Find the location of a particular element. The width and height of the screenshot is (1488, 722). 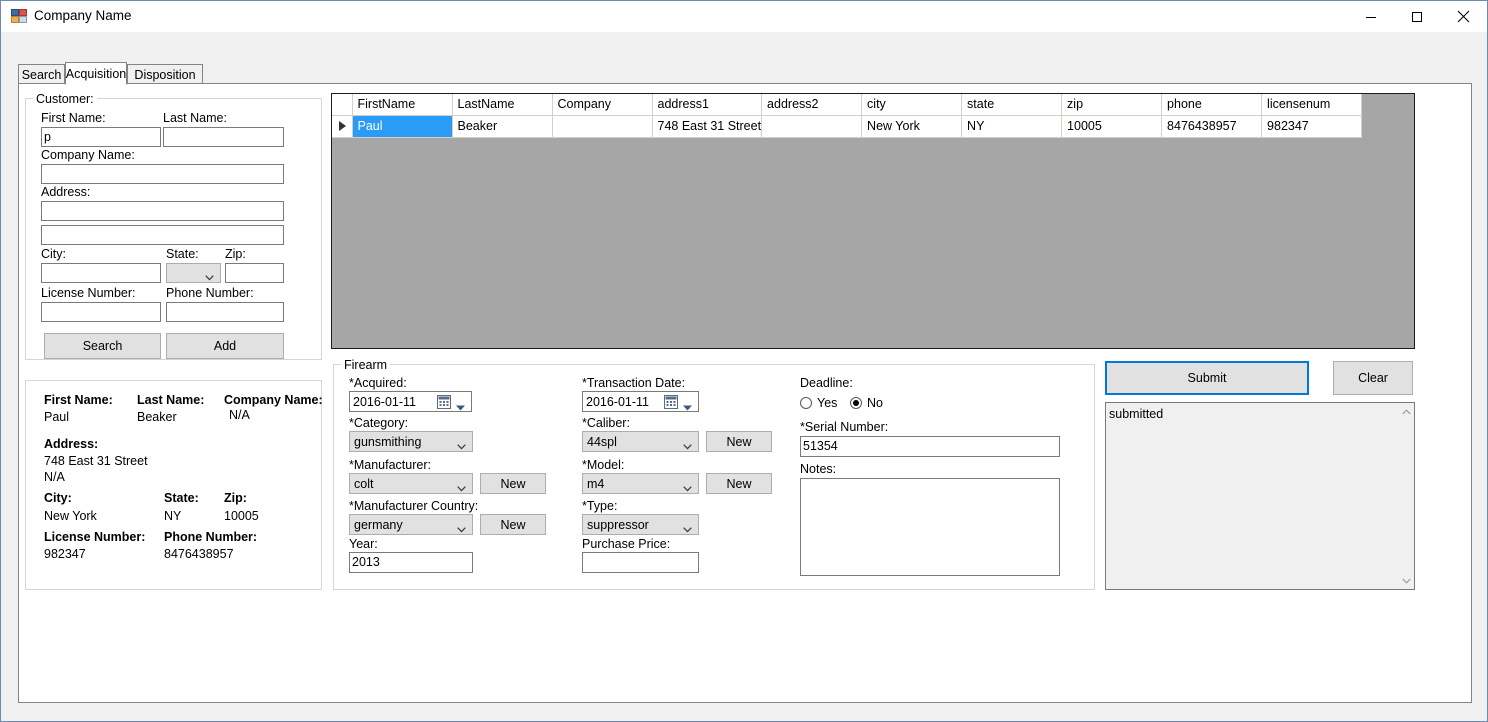

maximize-button is located at coordinates (1417, 16).